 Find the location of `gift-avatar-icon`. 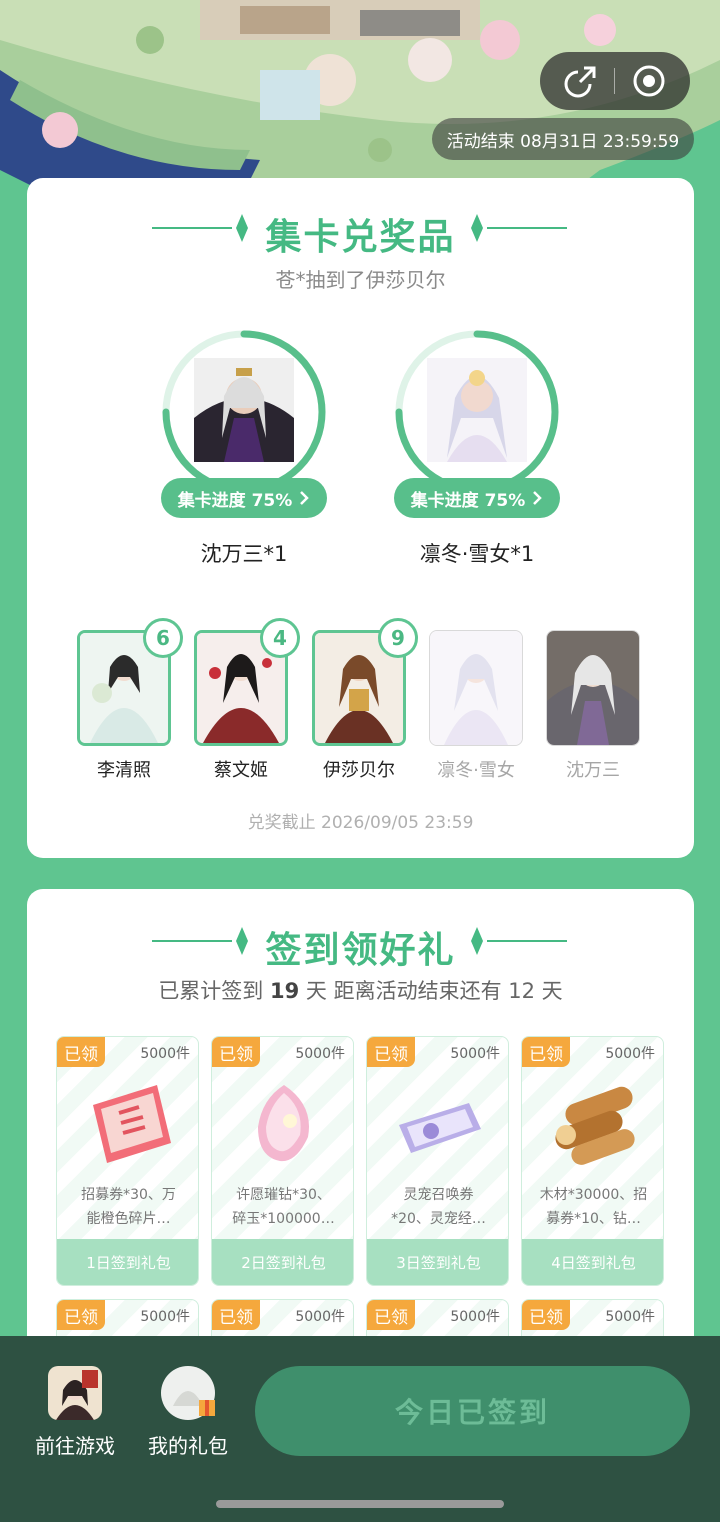

gift-avatar-icon is located at coordinates (188, 1393).